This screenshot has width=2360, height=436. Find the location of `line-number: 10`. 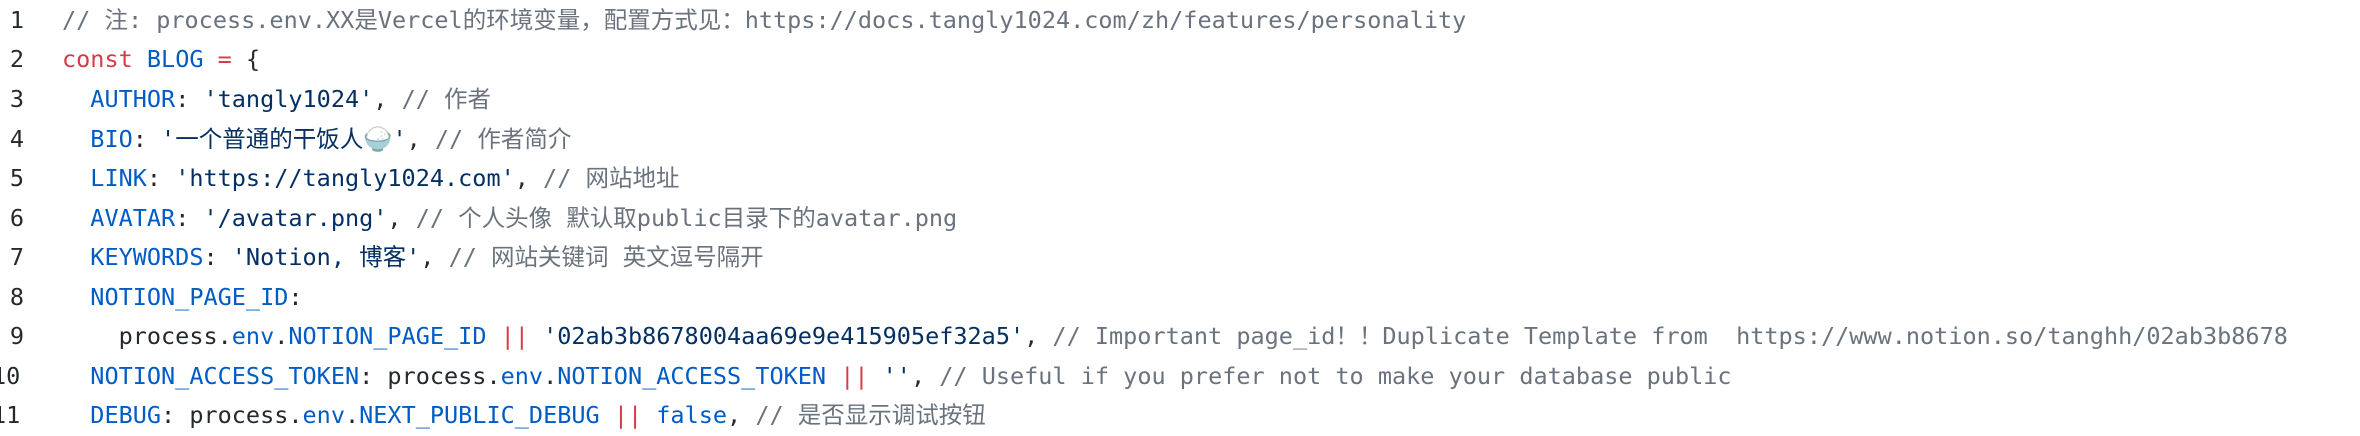

line-number: 10 is located at coordinates (10, 376).